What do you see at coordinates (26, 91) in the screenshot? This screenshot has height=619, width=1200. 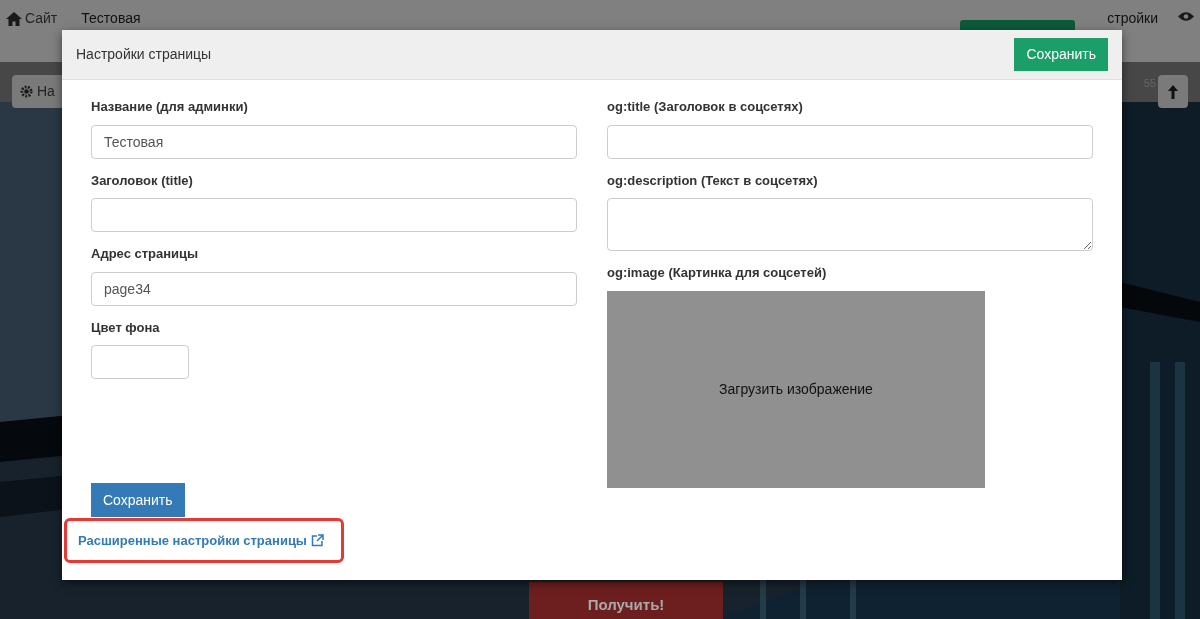 I see `gear-icon` at bounding box center [26, 91].